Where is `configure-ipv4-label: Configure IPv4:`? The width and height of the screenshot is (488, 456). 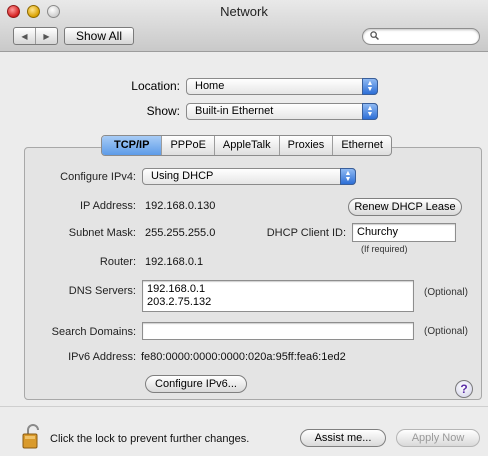
configure-ipv4-label: Configure IPv4: is located at coordinates (98, 177).